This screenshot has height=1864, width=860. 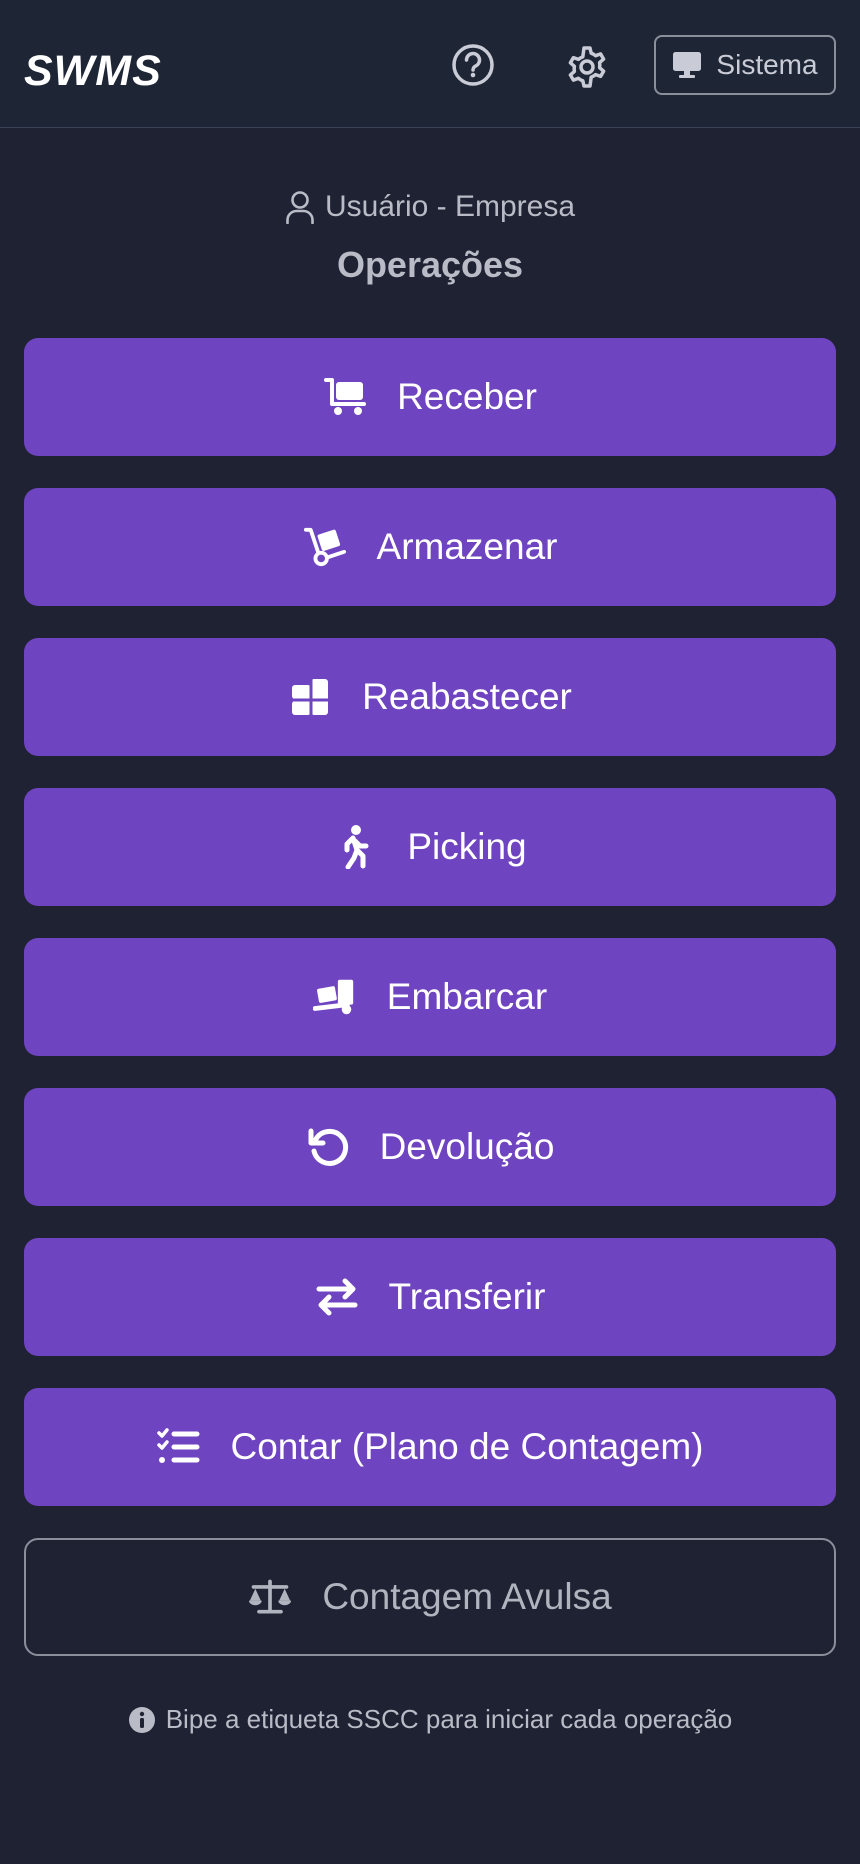 I want to click on swms-logo: SWMS, so click(x=93, y=69).